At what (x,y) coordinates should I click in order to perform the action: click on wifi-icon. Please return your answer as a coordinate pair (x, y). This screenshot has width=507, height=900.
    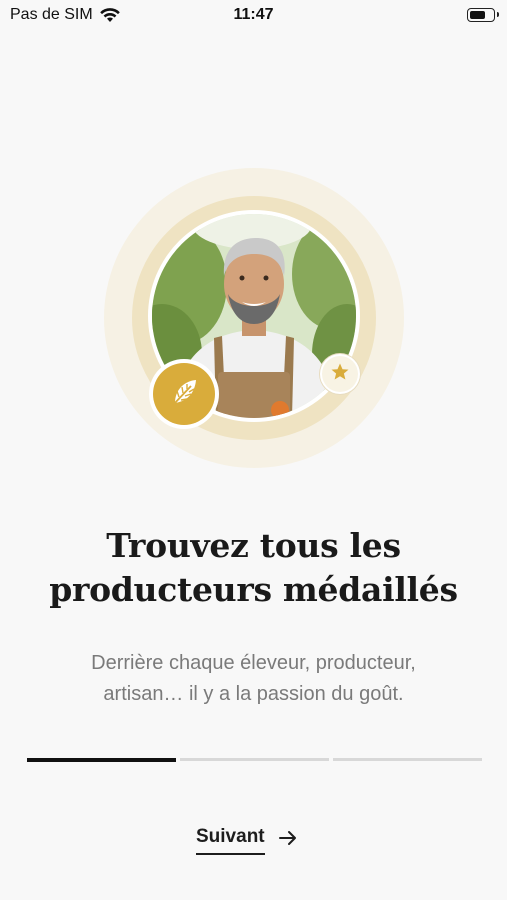
    Looking at the image, I should click on (110, 15).